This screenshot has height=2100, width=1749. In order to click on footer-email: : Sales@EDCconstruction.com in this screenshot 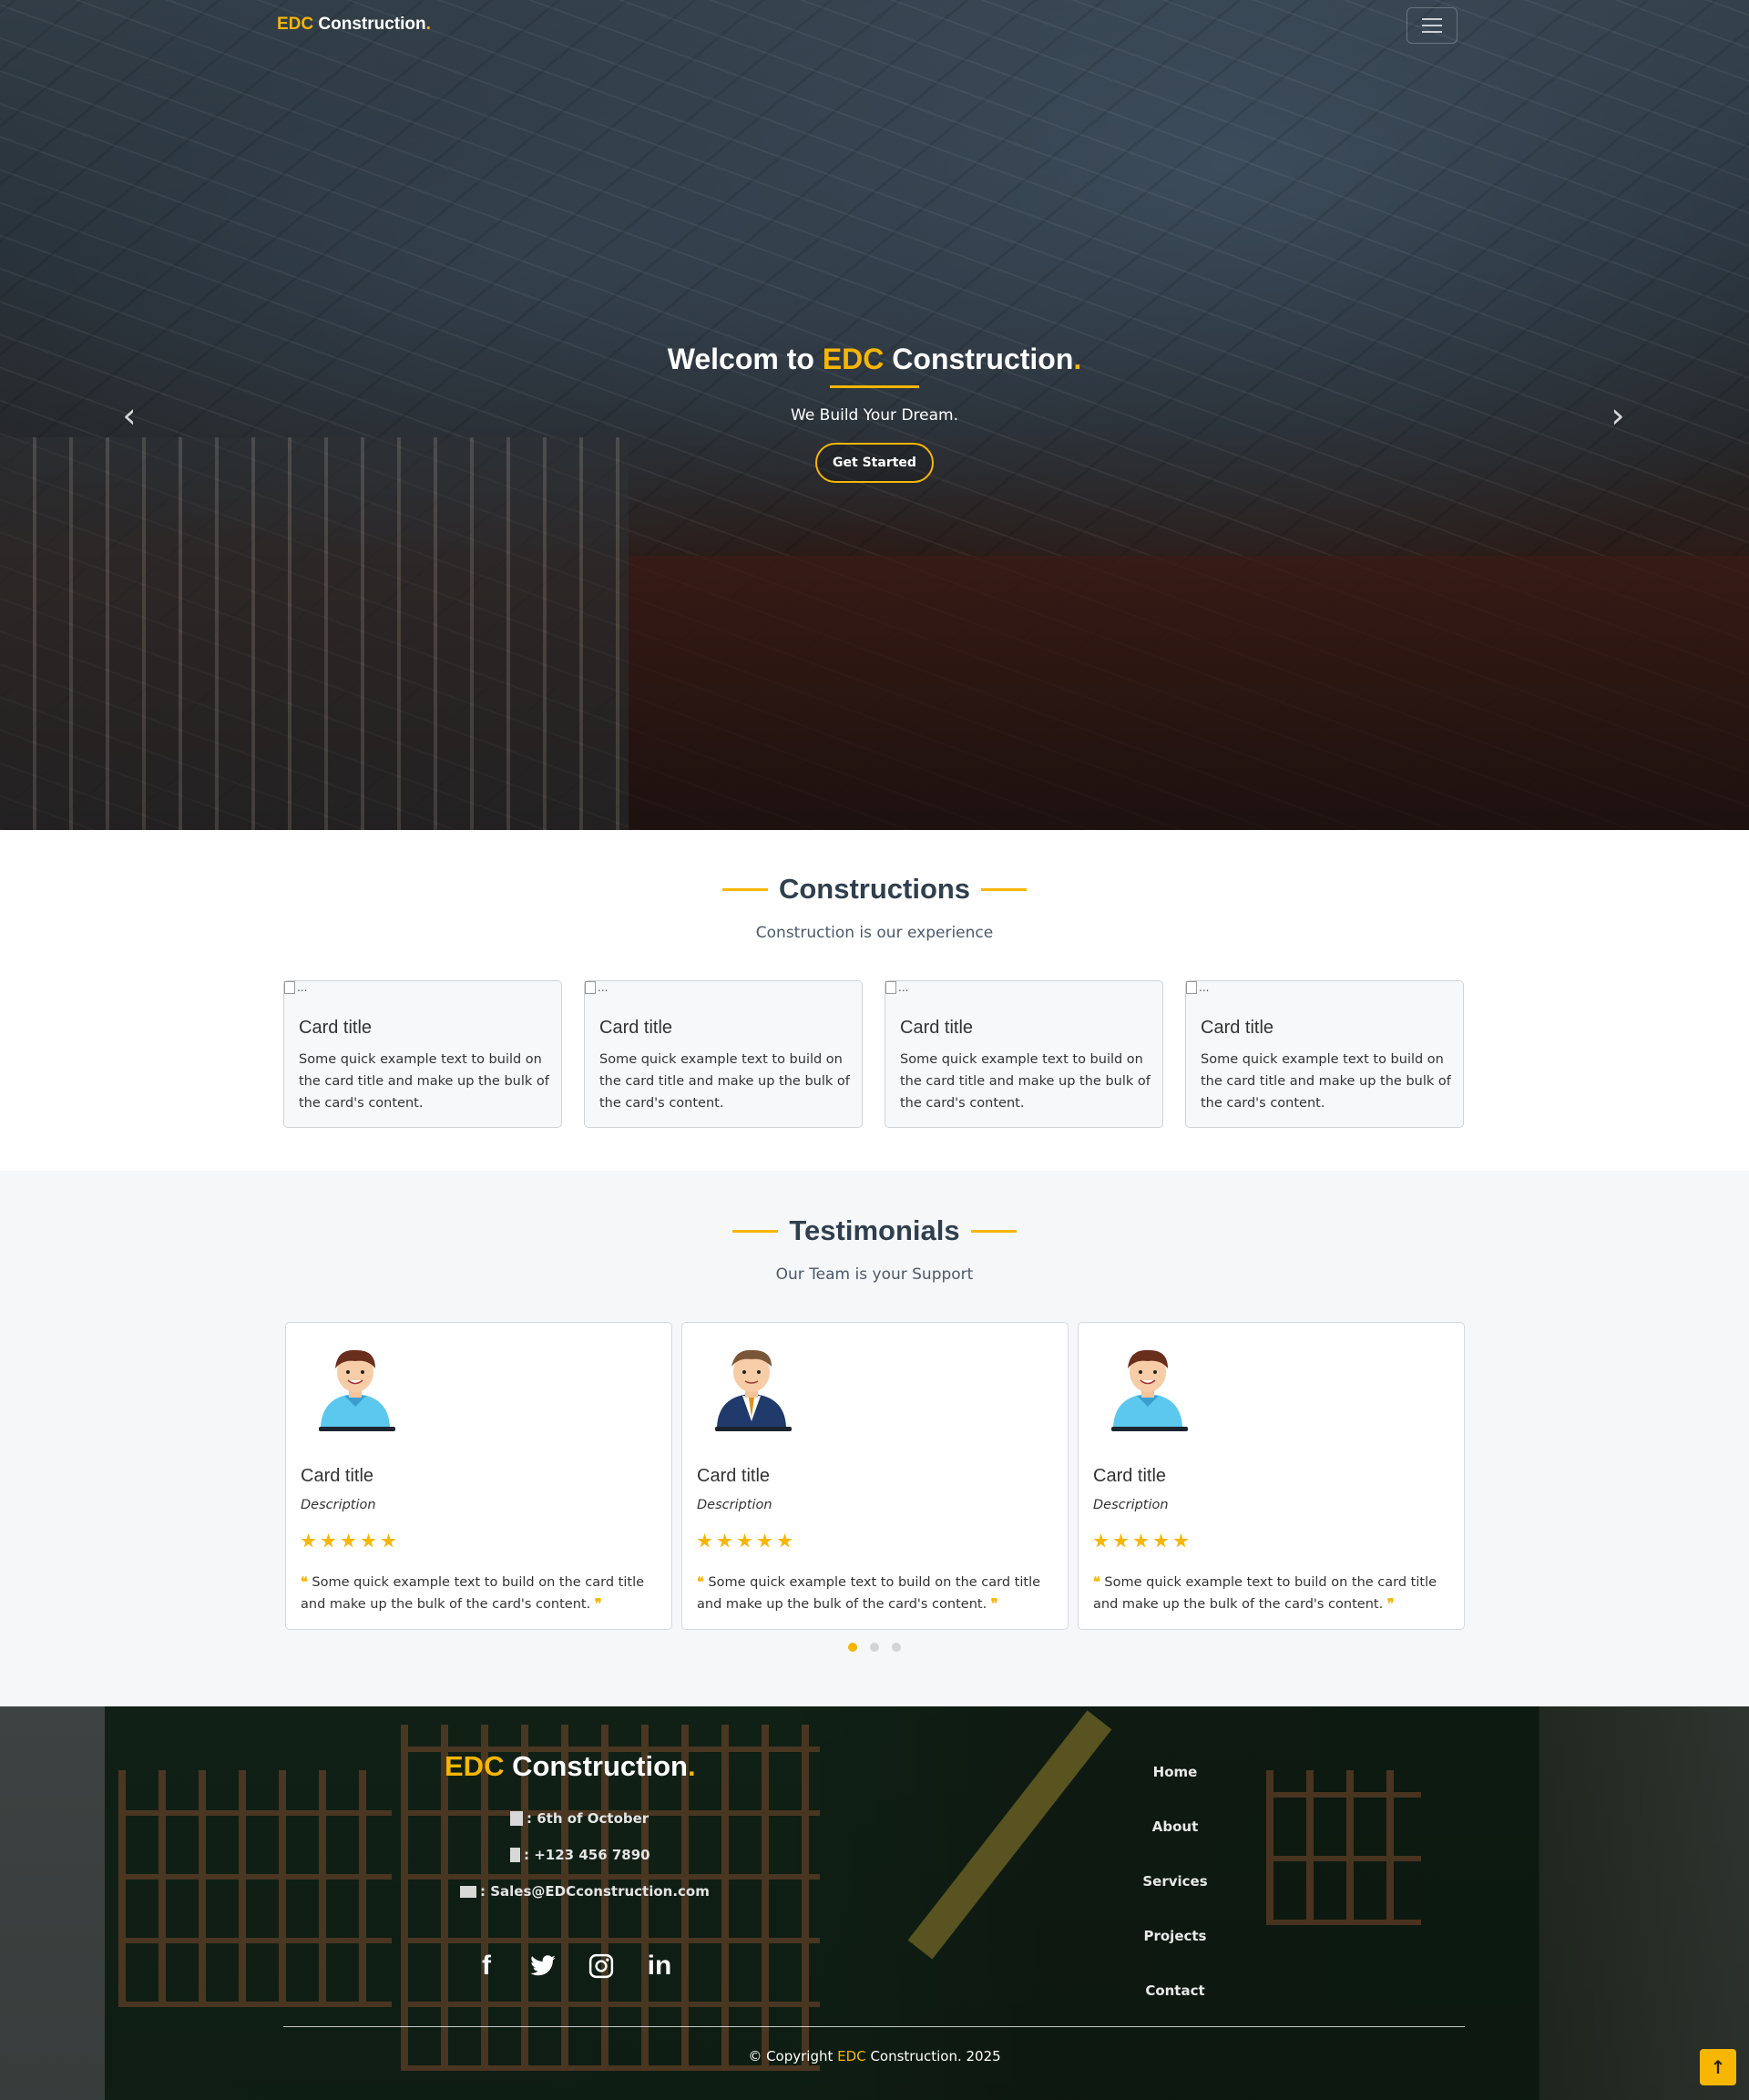, I will do `click(585, 1892)`.